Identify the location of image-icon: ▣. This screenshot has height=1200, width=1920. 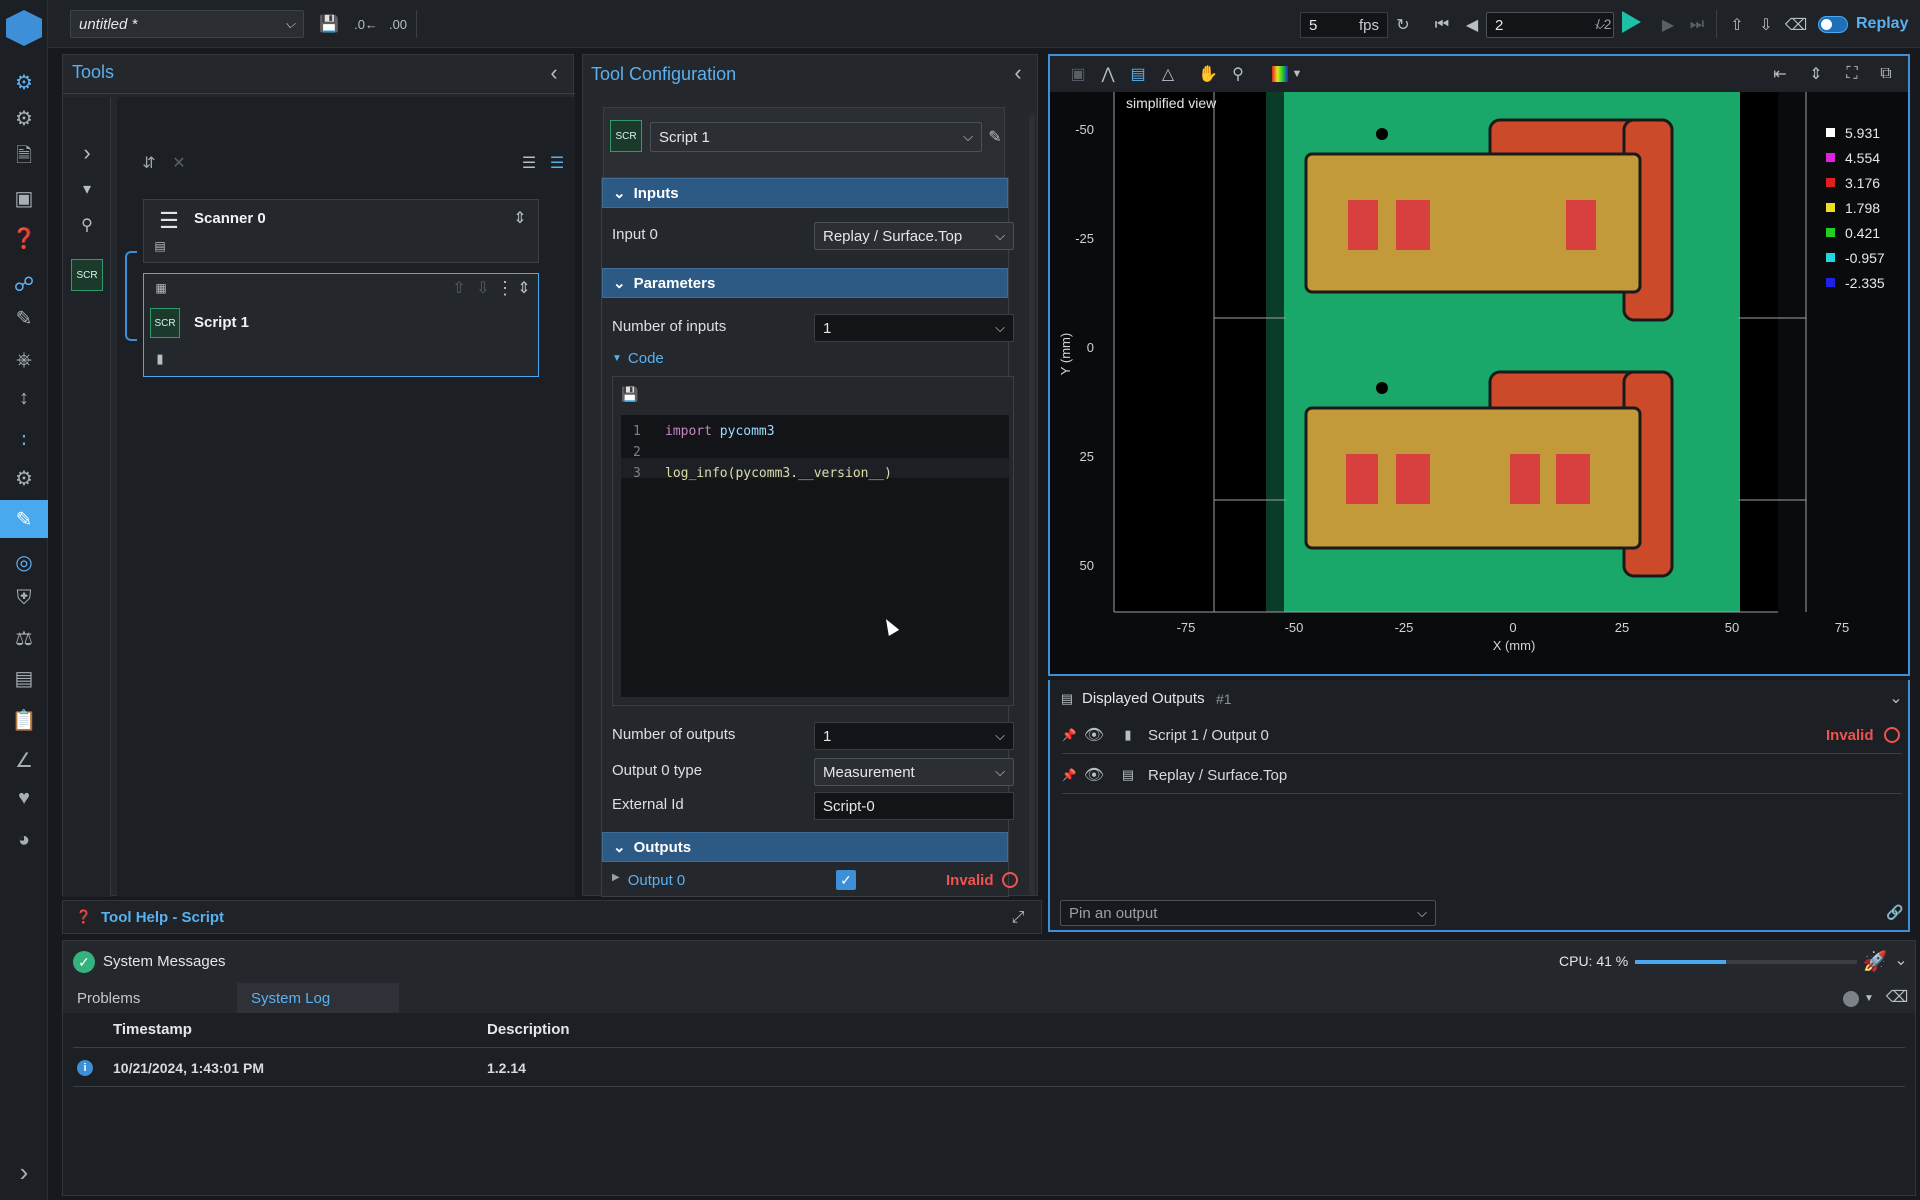
(1078, 74).